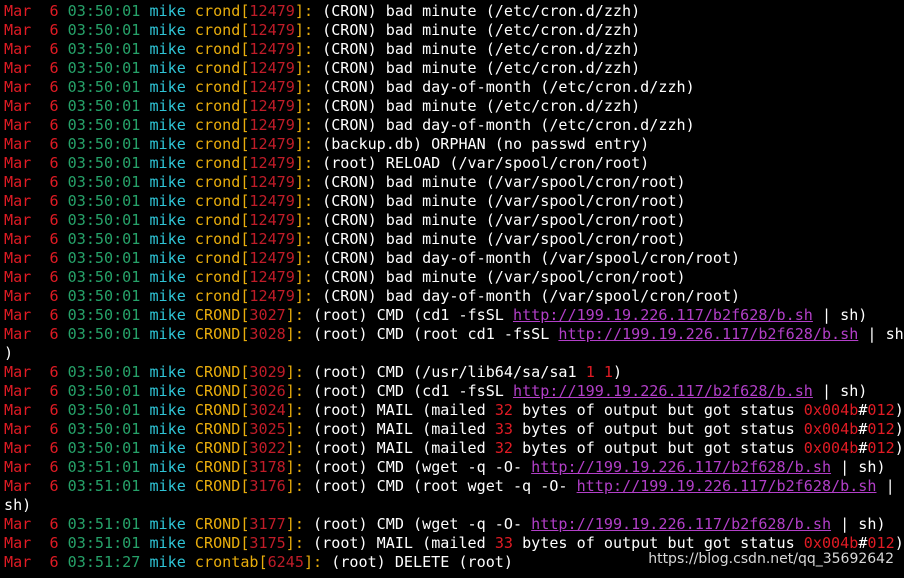 This screenshot has width=904, height=578. Describe the element at coordinates (104, 486) in the screenshot. I see `log-time: 03:51:01` at that location.